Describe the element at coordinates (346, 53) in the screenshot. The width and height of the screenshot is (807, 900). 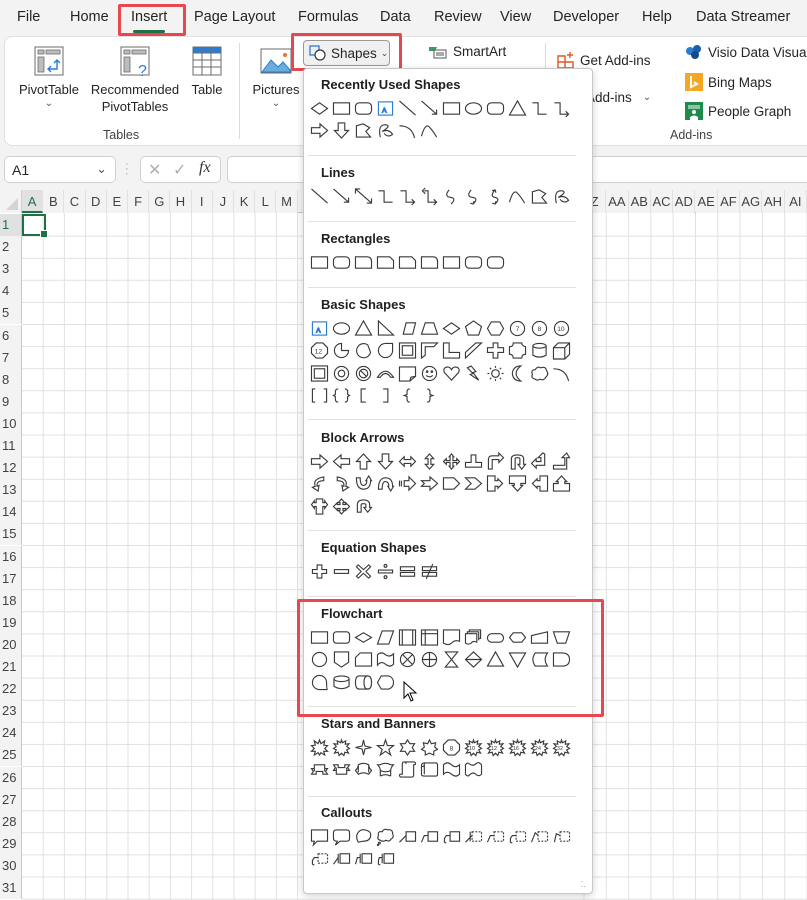
I see `shapes-button: Shapes ⌄` at that location.